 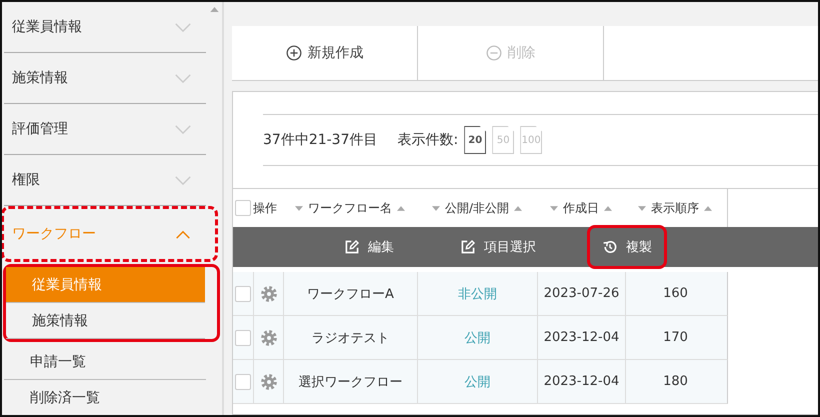 What do you see at coordinates (183, 234) in the screenshot?
I see `chevron-up-icon` at bounding box center [183, 234].